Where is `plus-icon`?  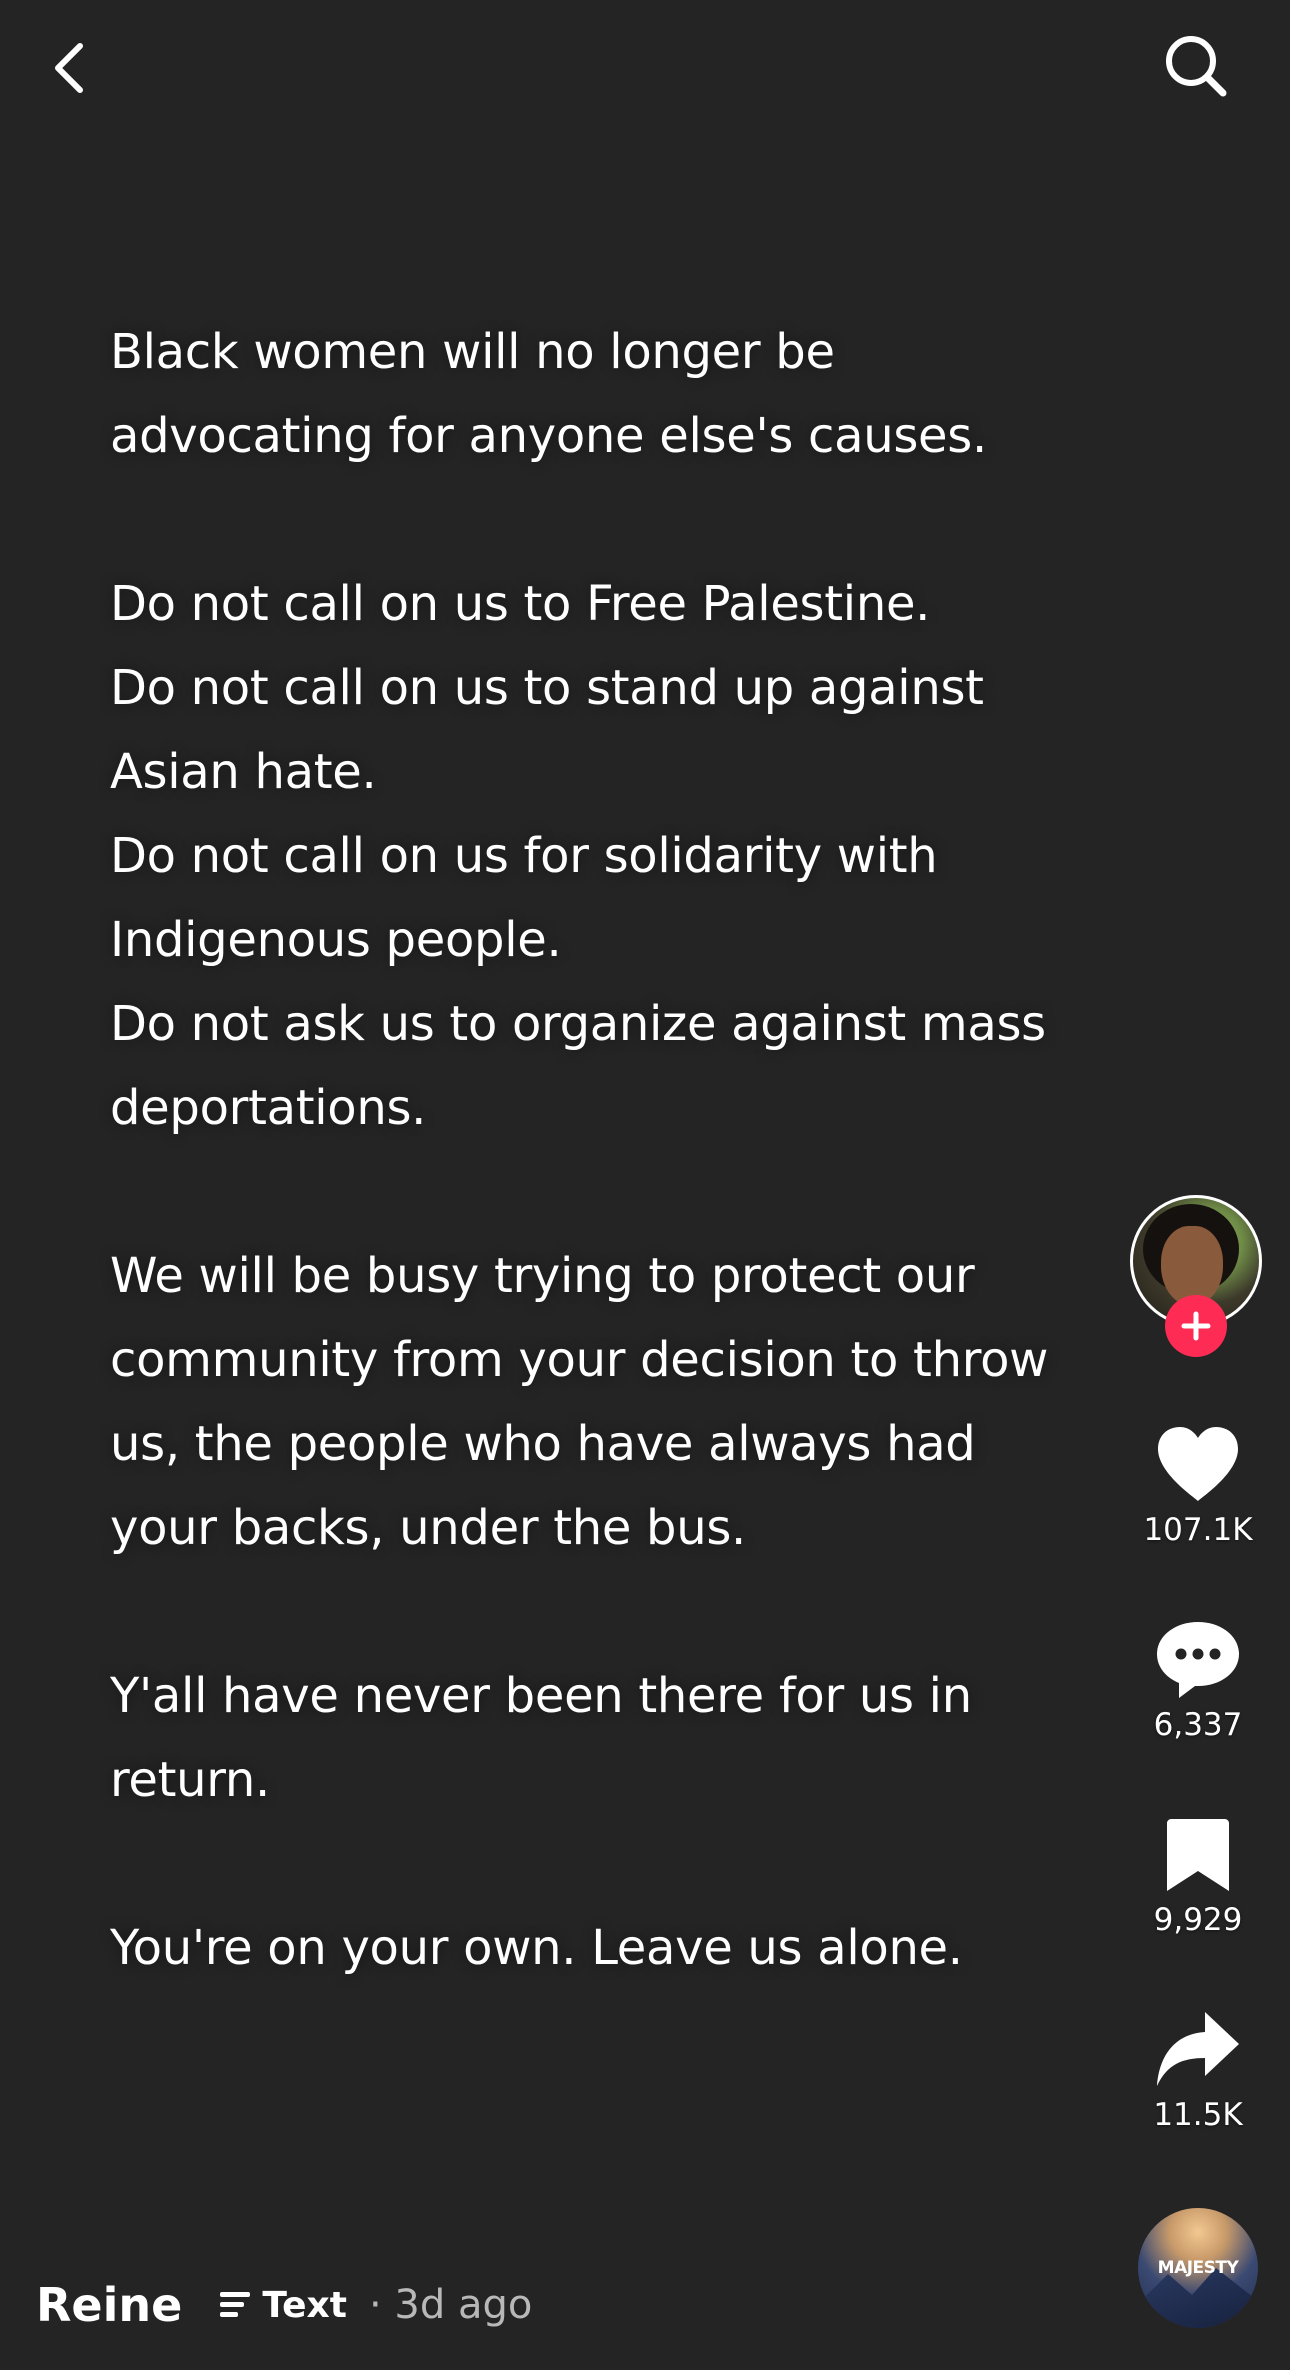
plus-icon is located at coordinates (1196, 1326).